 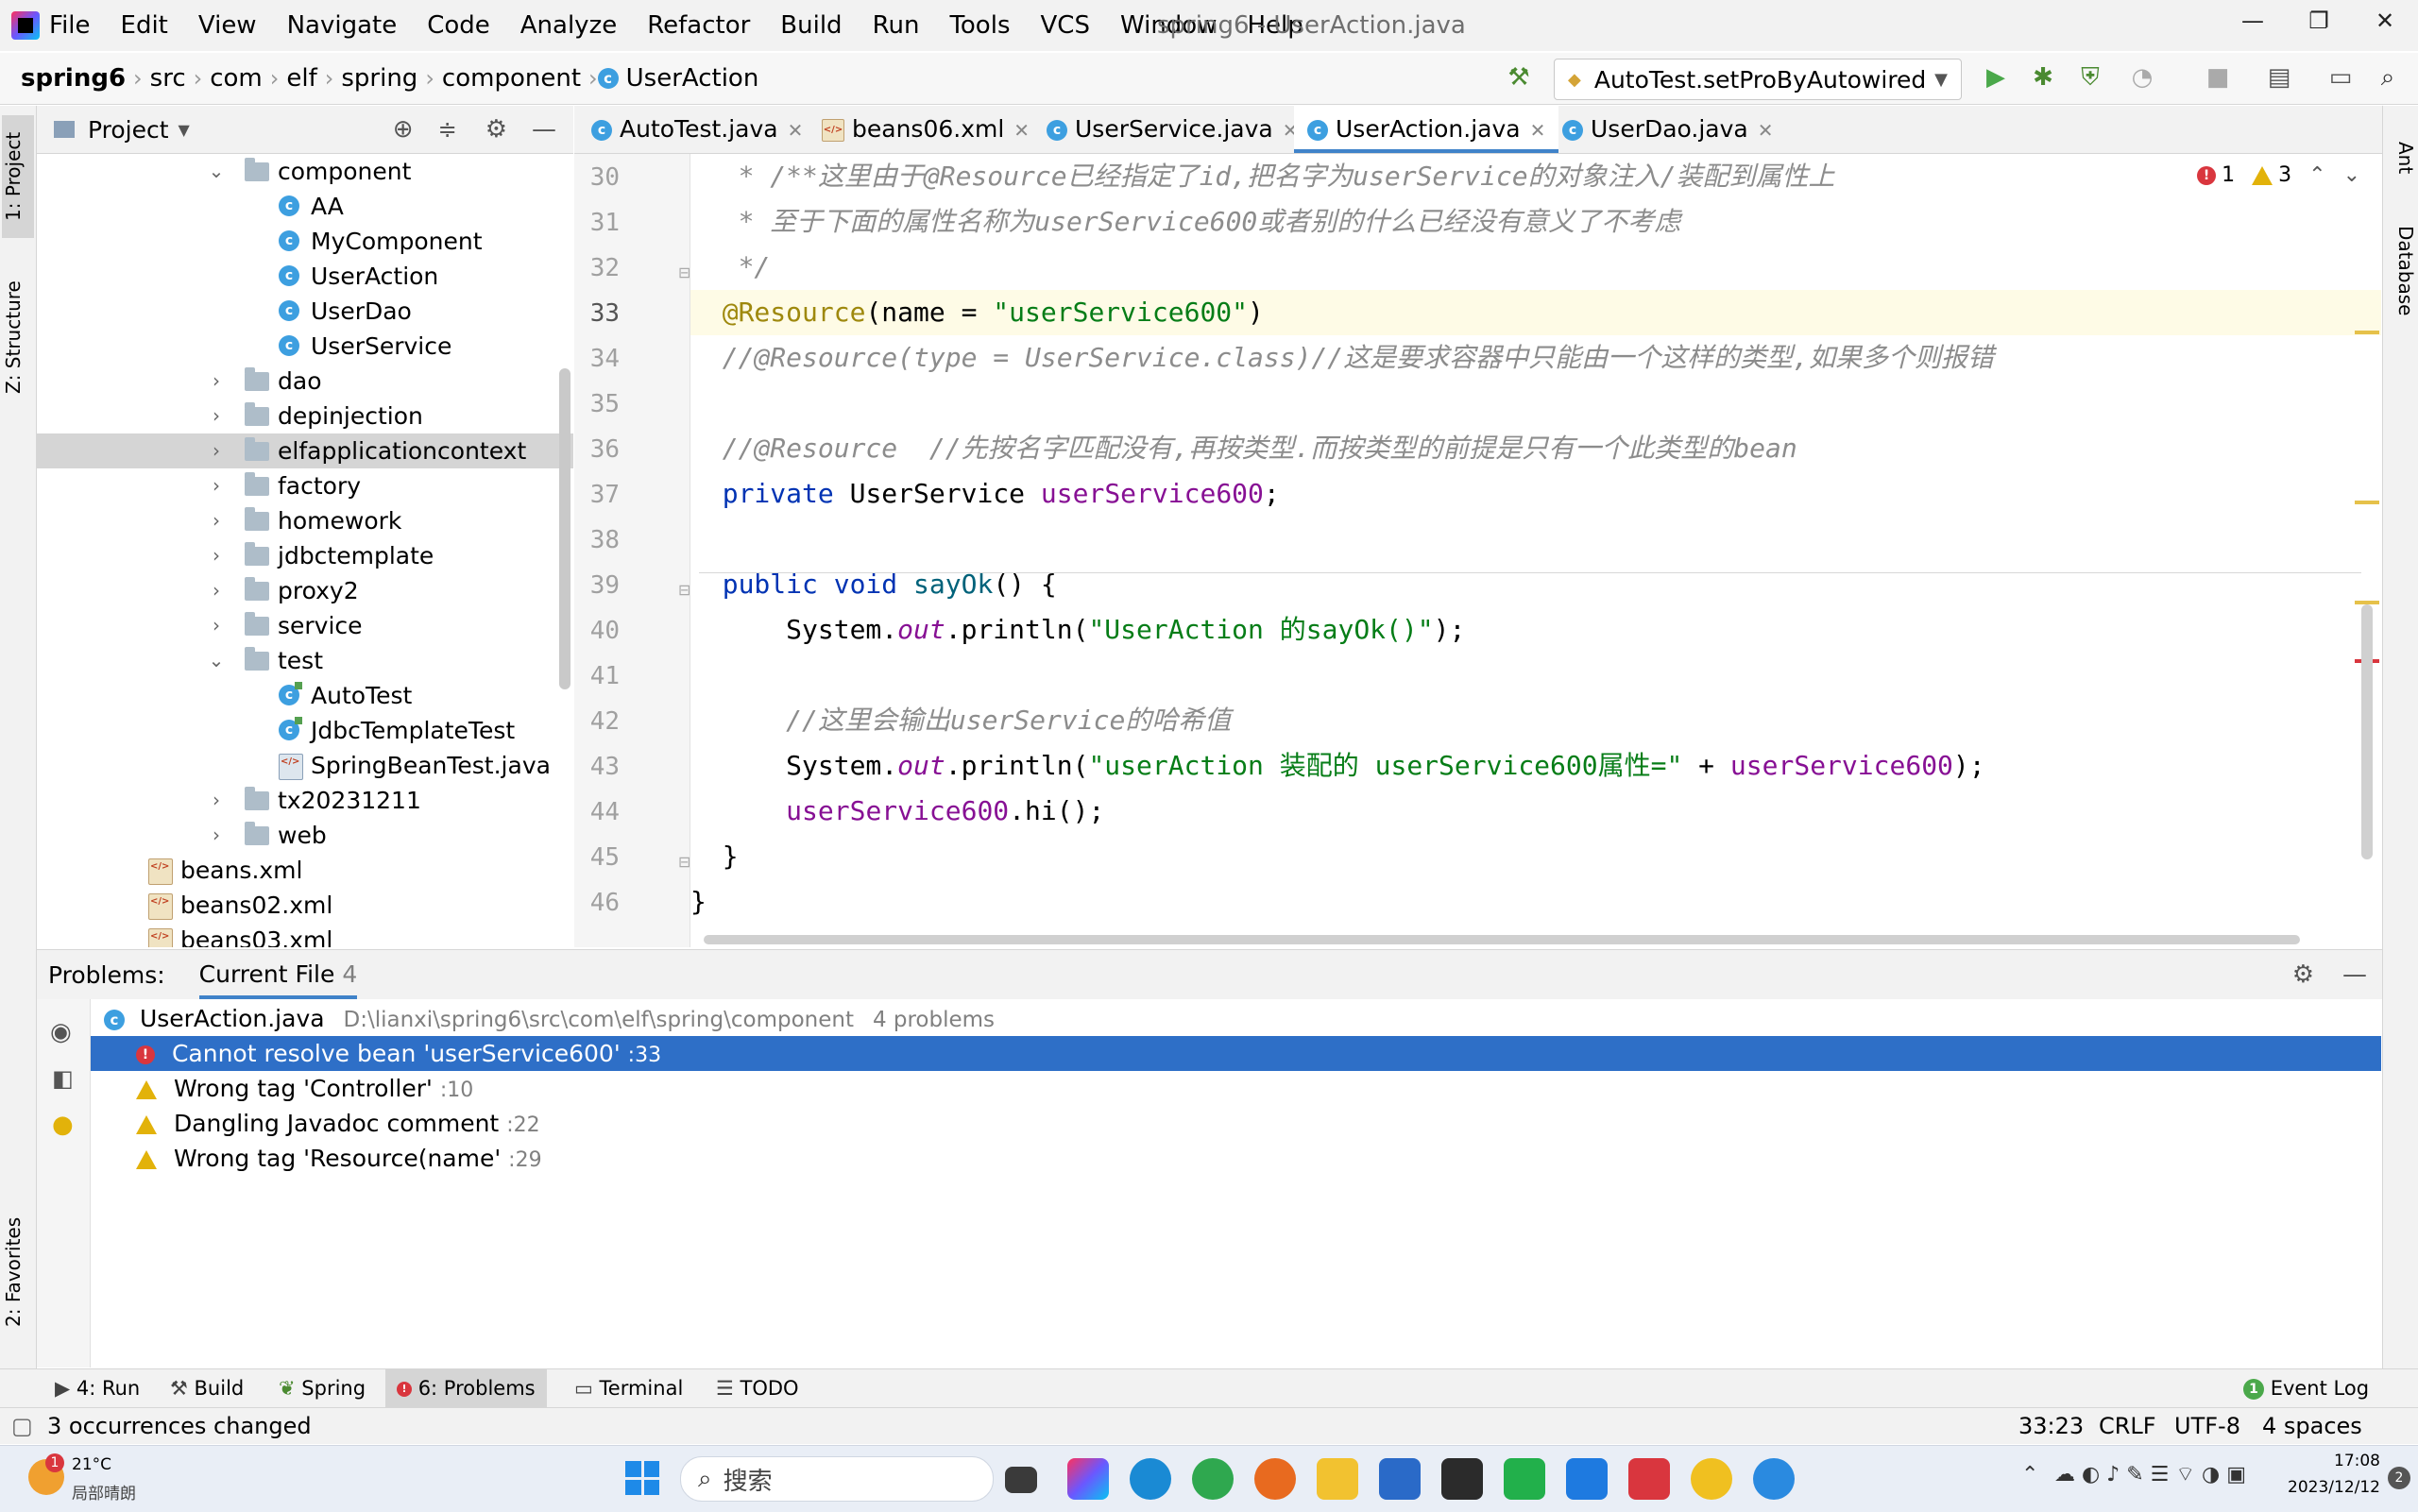 I want to click on tree-folder-proxy2: › proxy2, so click(x=305, y=591).